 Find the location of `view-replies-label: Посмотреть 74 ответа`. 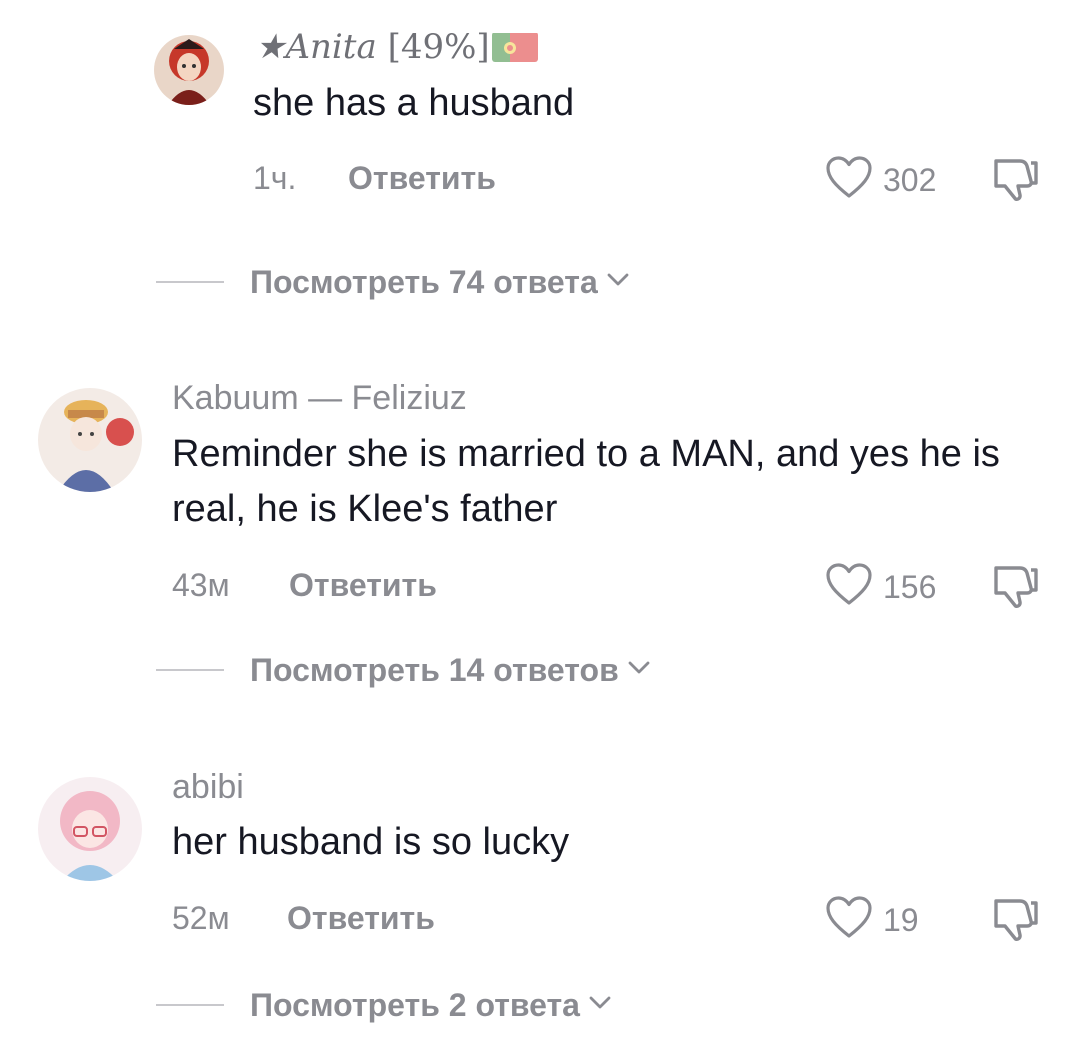

view-replies-label: Посмотреть 74 ответа is located at coordinates (424, 282).